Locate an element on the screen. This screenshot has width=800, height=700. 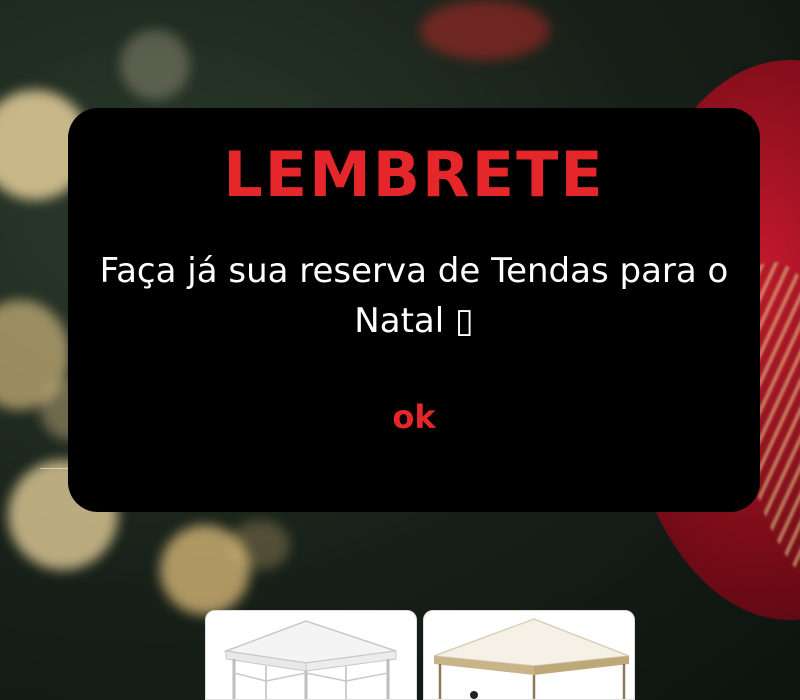
beige-tent-image is located at coordinates (531, 658).